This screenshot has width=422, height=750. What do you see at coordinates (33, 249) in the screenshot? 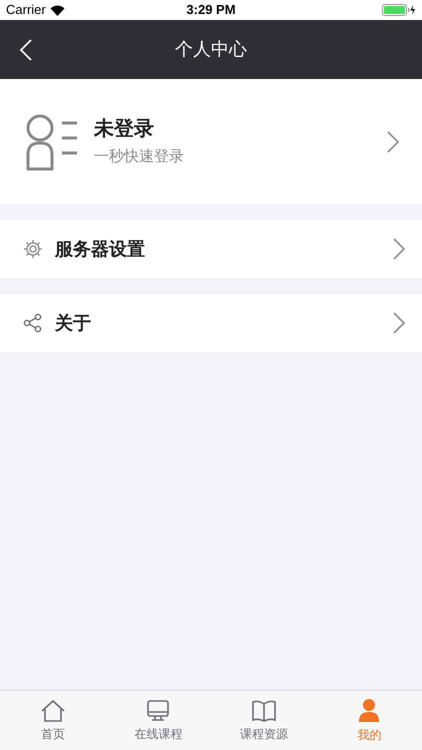
I see `gear-icon` at bounding box center [33, 249].